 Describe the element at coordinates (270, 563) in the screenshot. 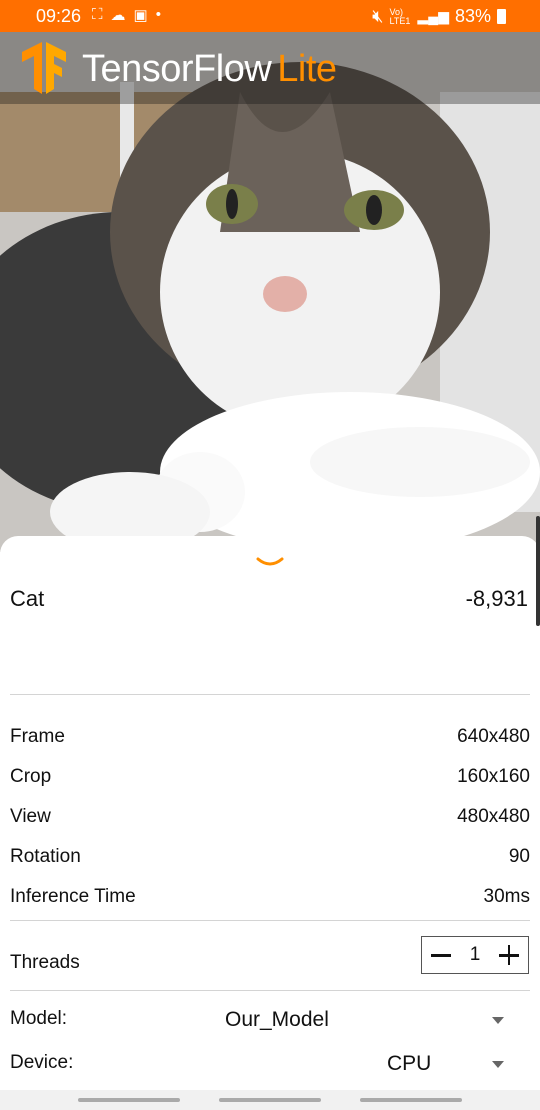

I see `chevron-down-icon` at that location.